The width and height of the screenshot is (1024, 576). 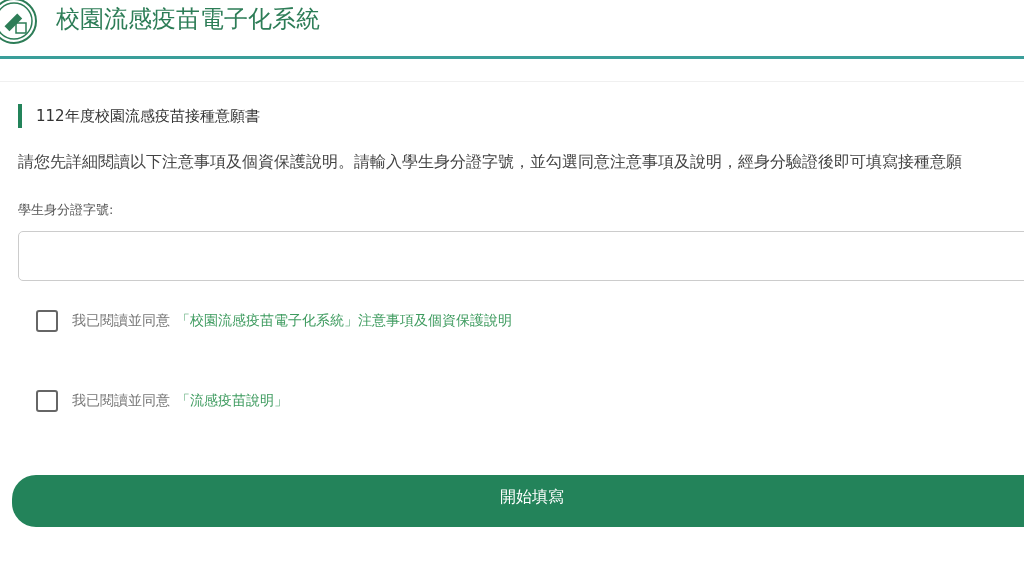 I want to click on site-title: 校園流感疫苗電子化系統, so click(x=188, y=19).